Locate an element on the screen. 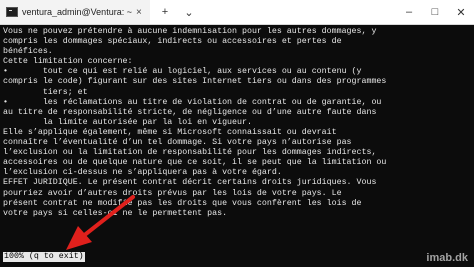 Image resolution: width=474 pixels, height=267 pixels. red-arrow-annotation is located at coordinates (100, 222).